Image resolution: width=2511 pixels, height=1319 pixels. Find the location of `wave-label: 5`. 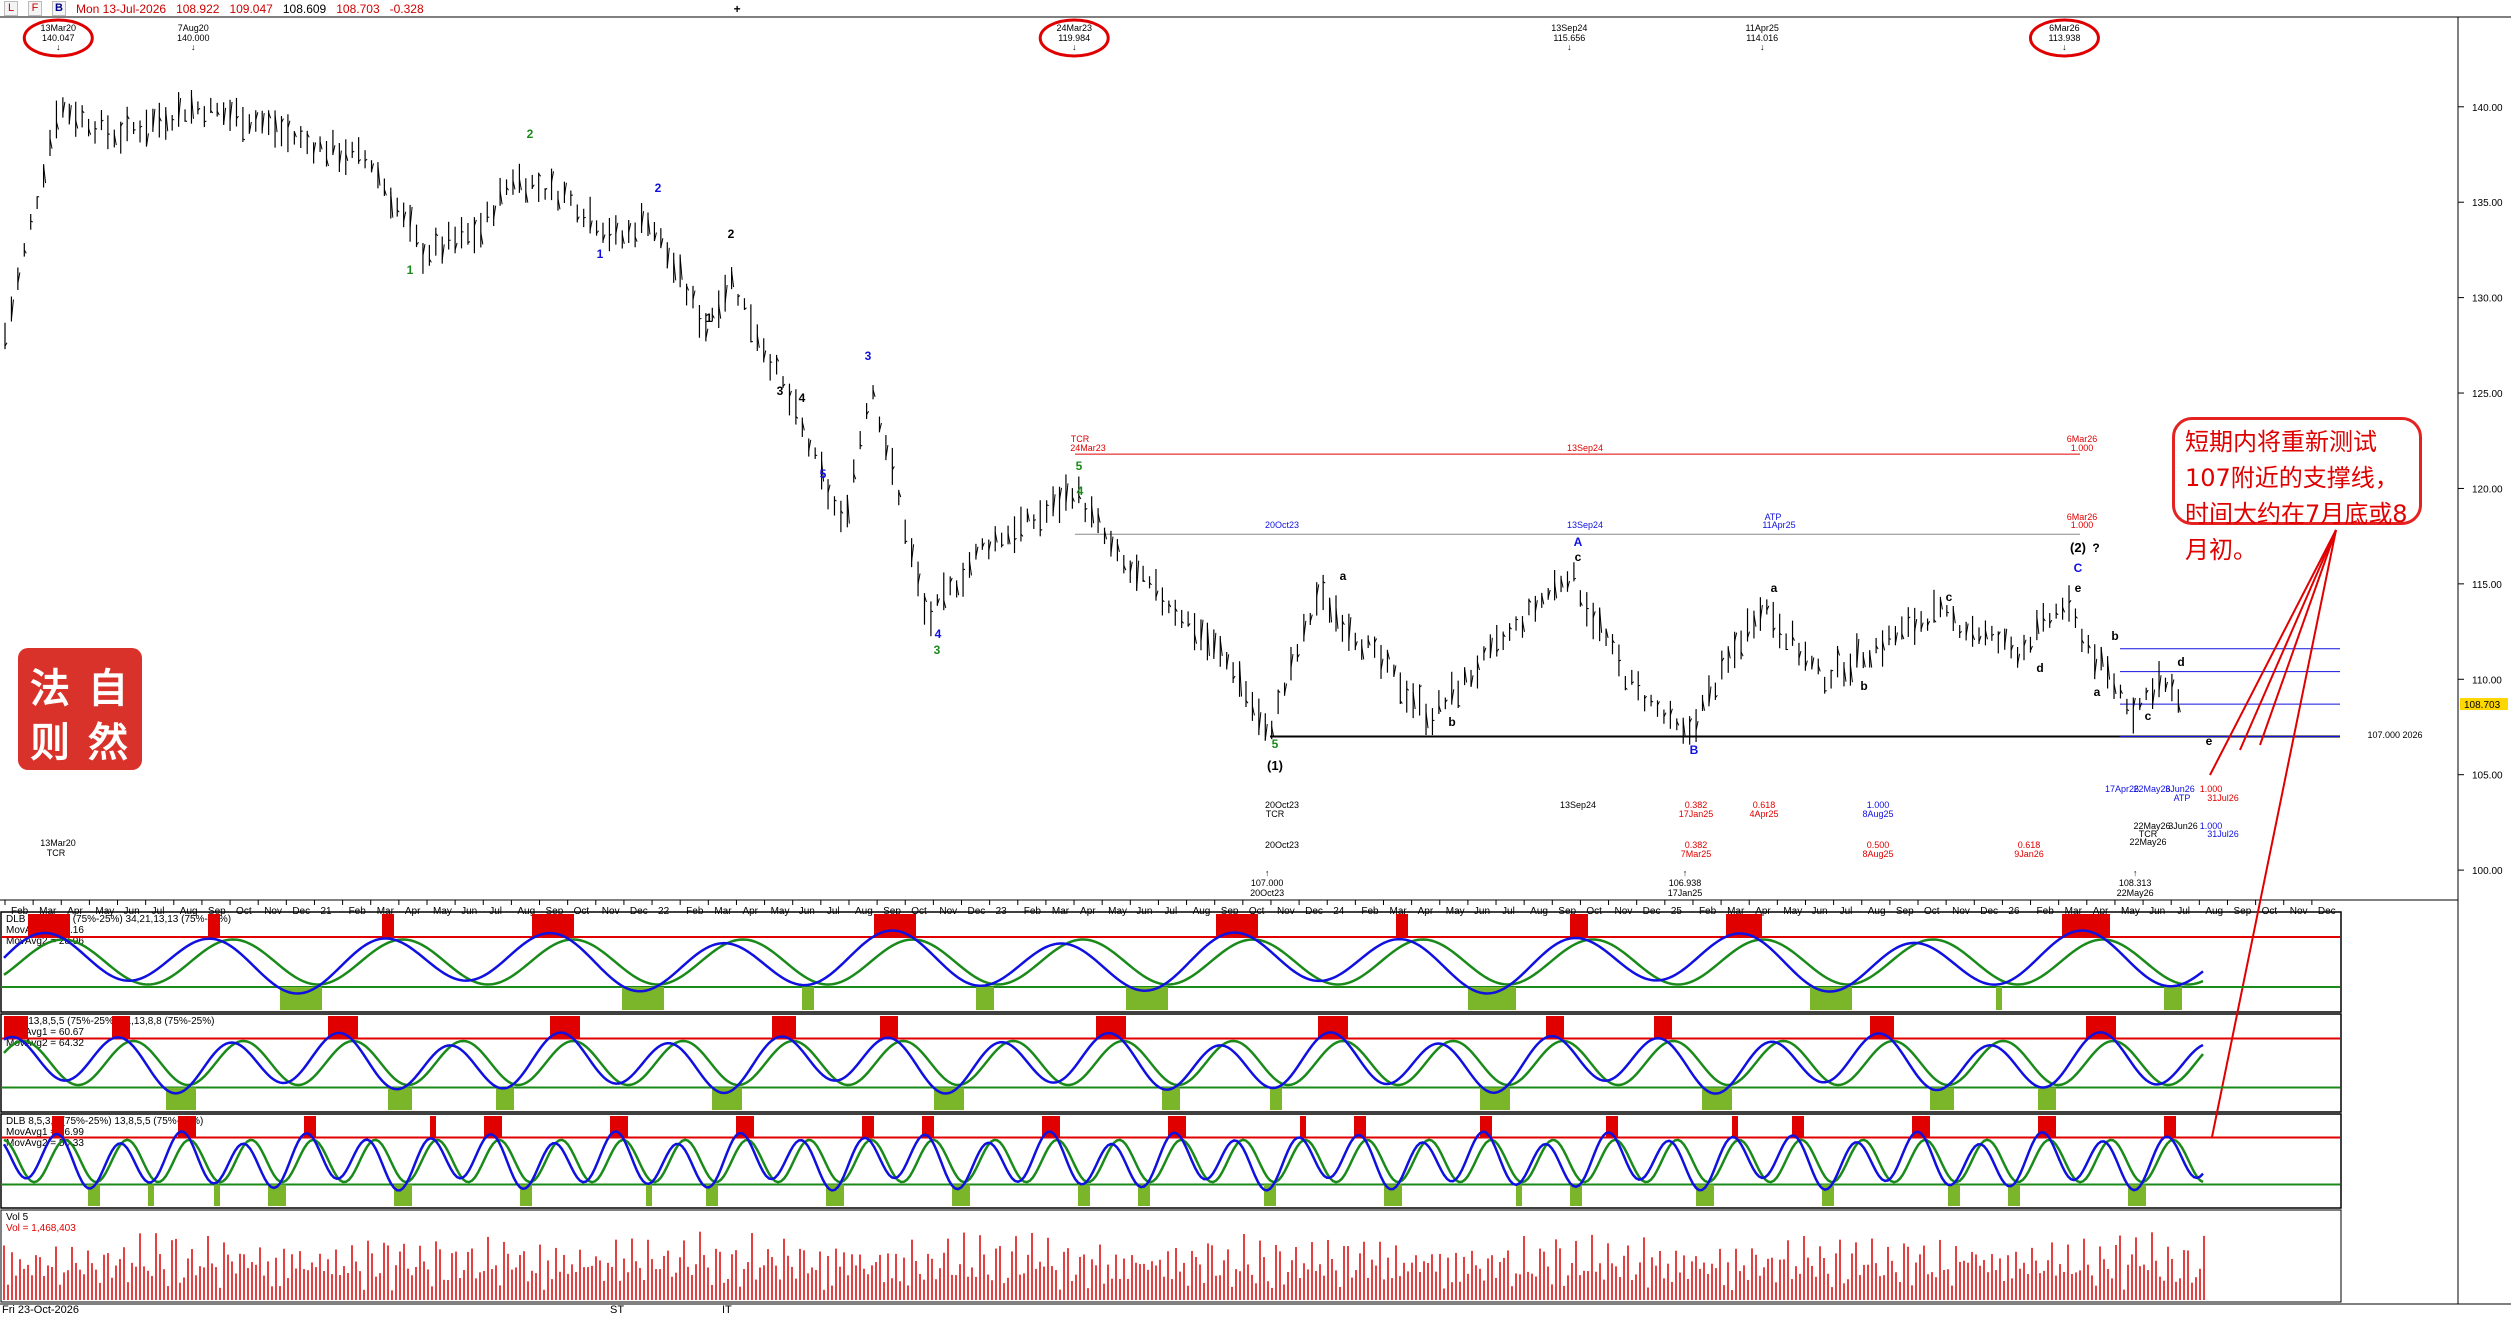

wave-label: 5 is located at coordinates (1275, 744).